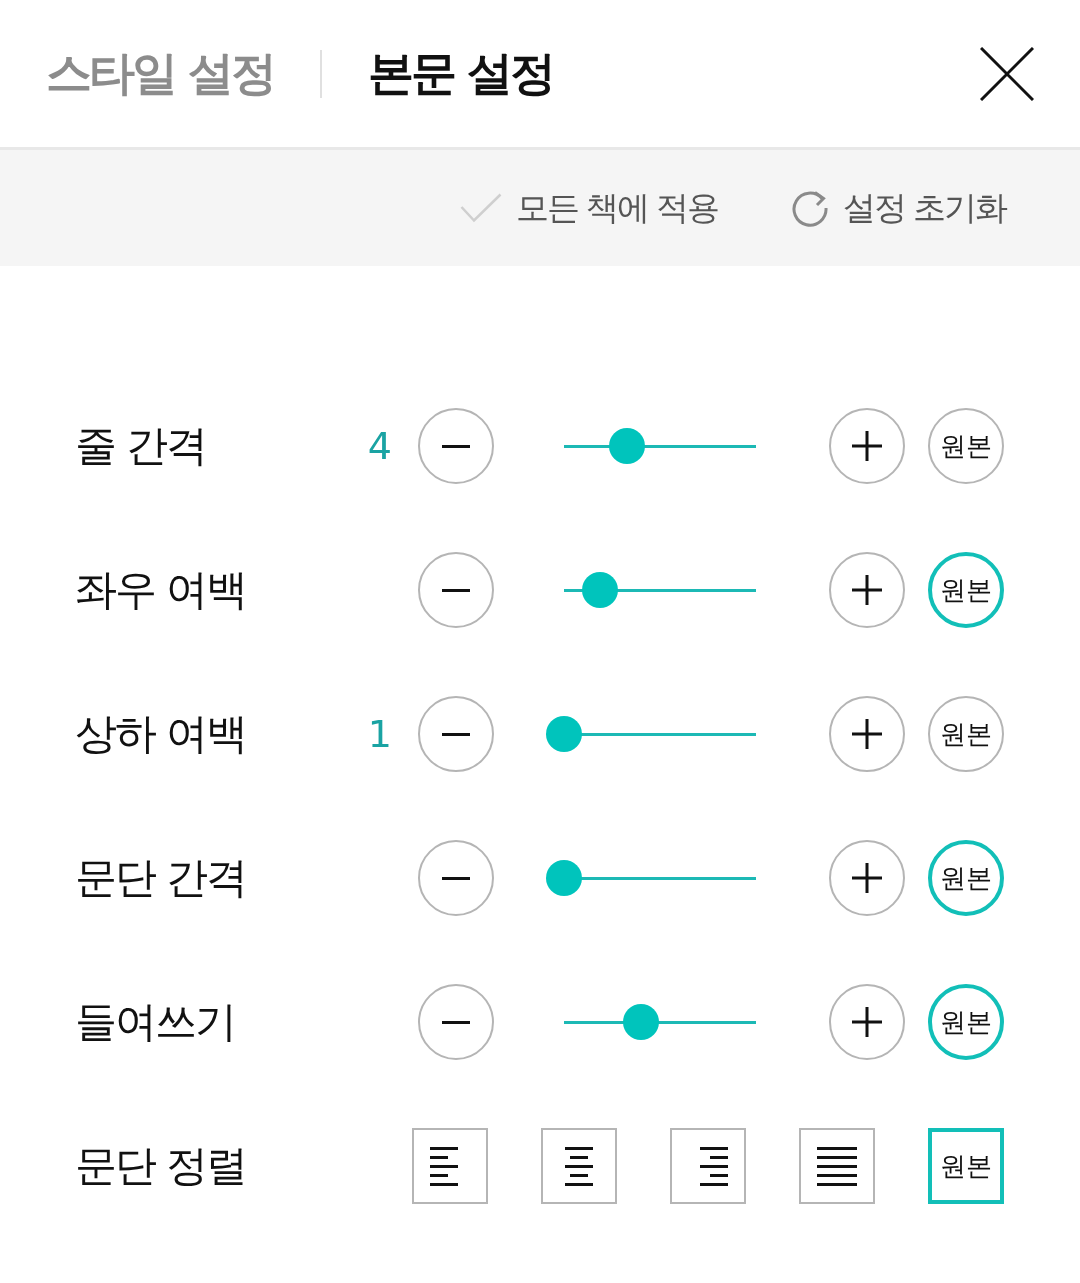 The width and height of the screenshot is (1080, 1283). What do you see at coordinates (155, 1022) in the screenshot?
I see `setting-label: 들여쓰기` at bounding box center [155, 1022].